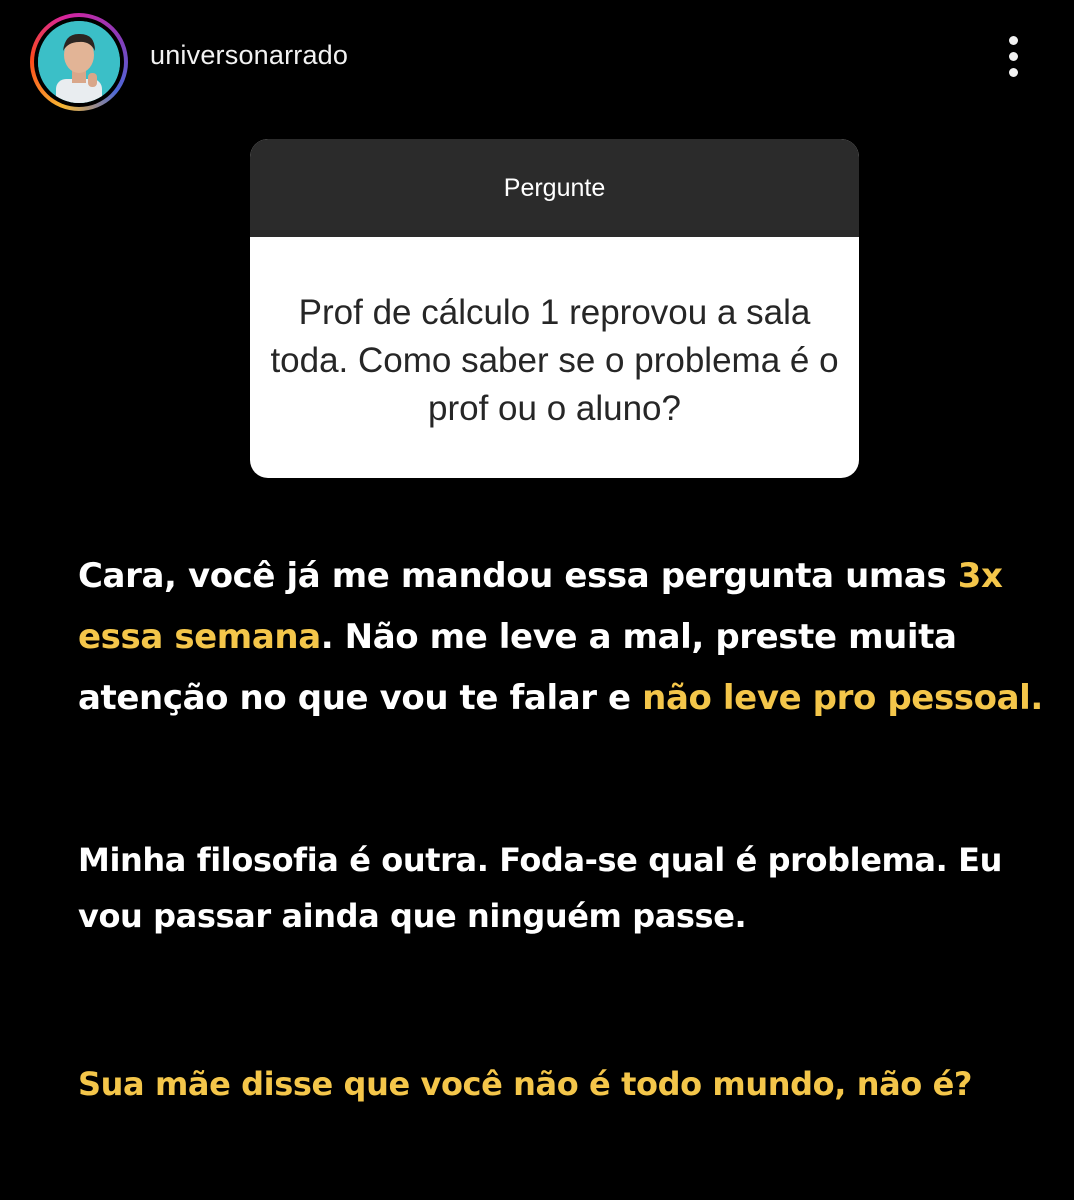 The image size is (1074, 1200). I want to click on question-sticker-title: Pergunte, so click(554, 188).